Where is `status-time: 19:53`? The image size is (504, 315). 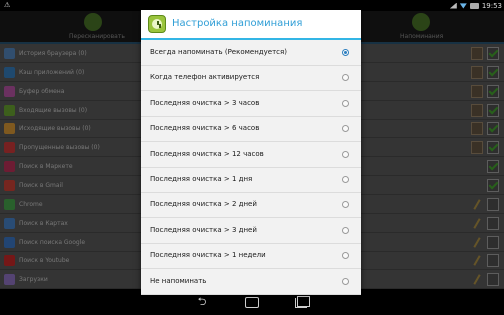 status-time: 19:53 is located at coordinates (491, 5).